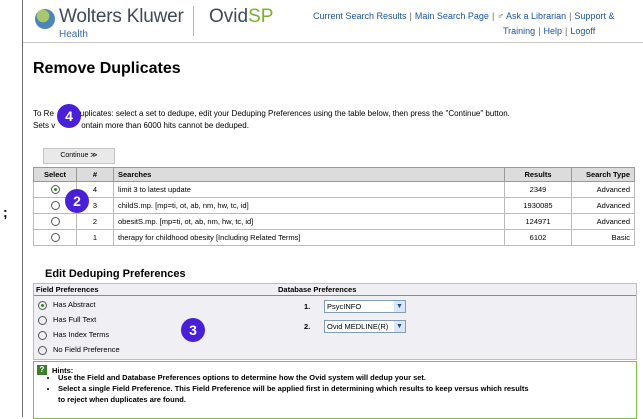 The width and height of the screenshot is (643, 419). Describe the element at coordinates (582, 31) in the screenshot. I see `link-logoff: Logoff` at that location.